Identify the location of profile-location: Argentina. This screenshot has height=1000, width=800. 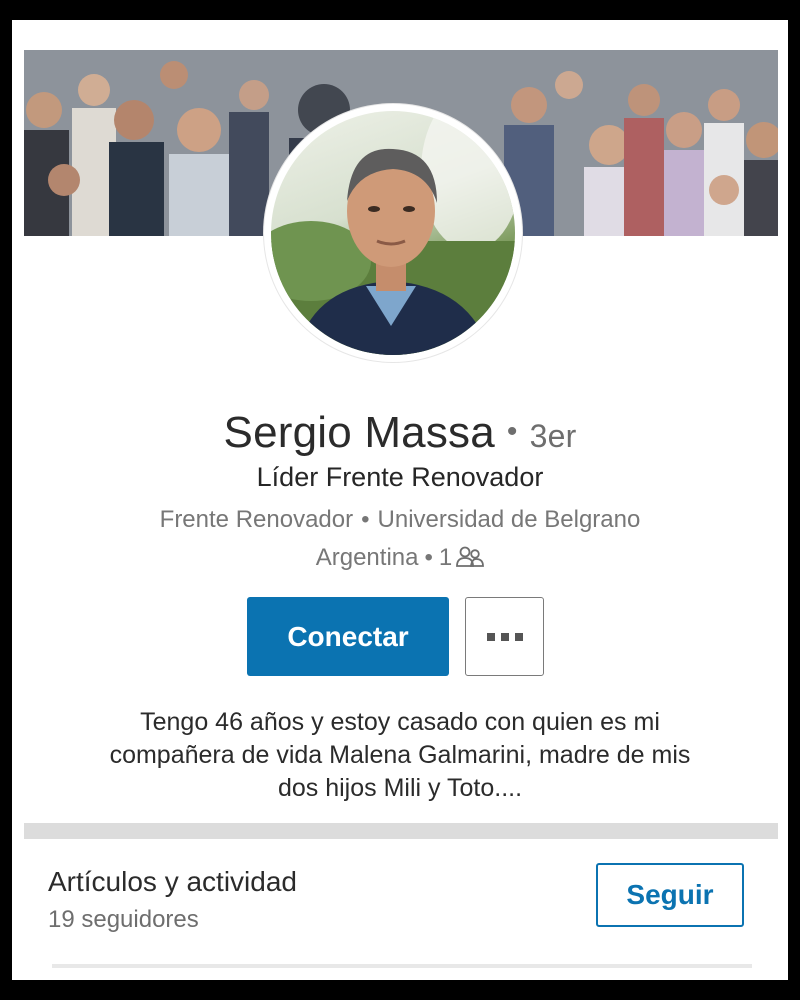
(367, 557).